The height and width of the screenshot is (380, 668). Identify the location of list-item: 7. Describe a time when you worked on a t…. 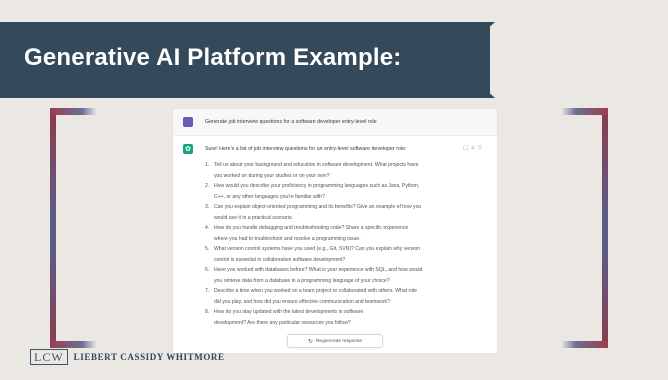
(311, 291).